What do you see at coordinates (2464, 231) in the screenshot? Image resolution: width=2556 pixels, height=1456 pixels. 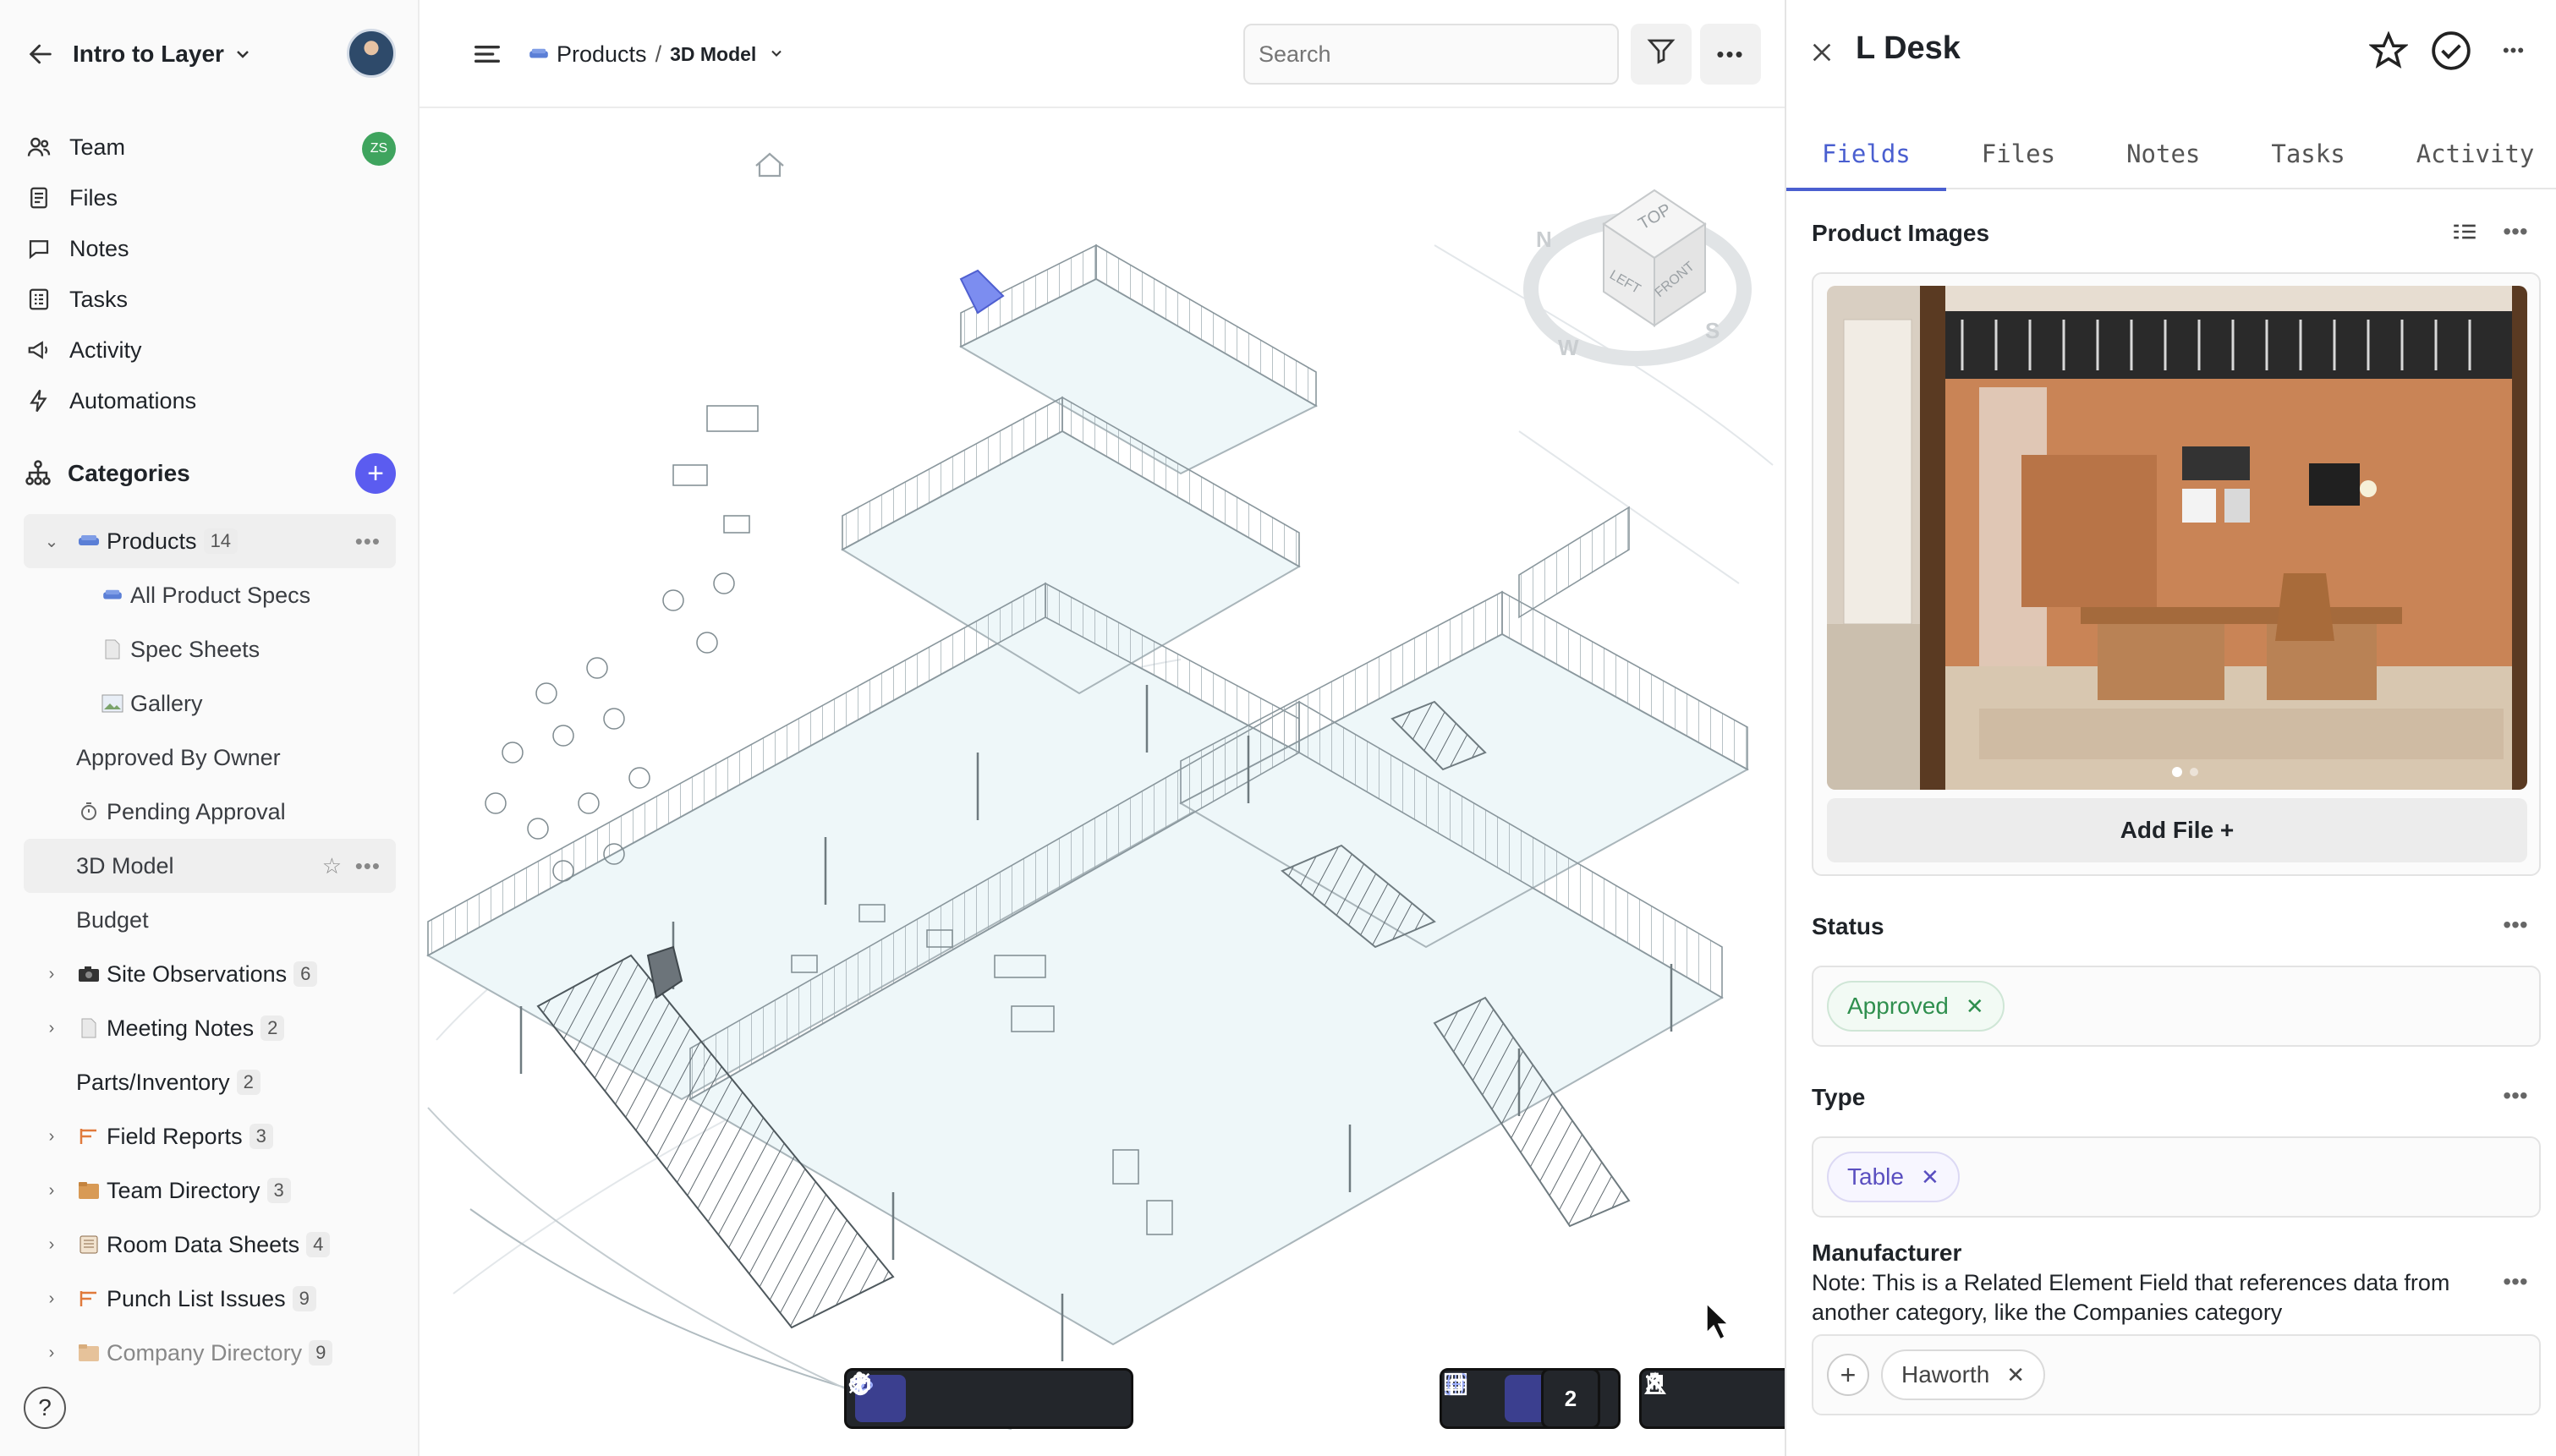 I see `gallery-view-icon` at bounding box center [2464, 231].